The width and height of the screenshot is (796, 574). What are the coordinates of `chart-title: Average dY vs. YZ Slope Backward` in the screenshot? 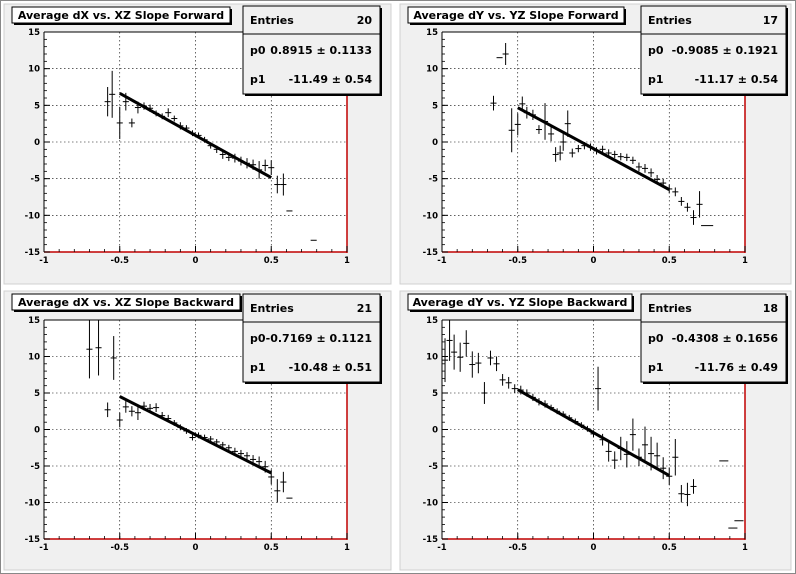 It's located at (520, 302).